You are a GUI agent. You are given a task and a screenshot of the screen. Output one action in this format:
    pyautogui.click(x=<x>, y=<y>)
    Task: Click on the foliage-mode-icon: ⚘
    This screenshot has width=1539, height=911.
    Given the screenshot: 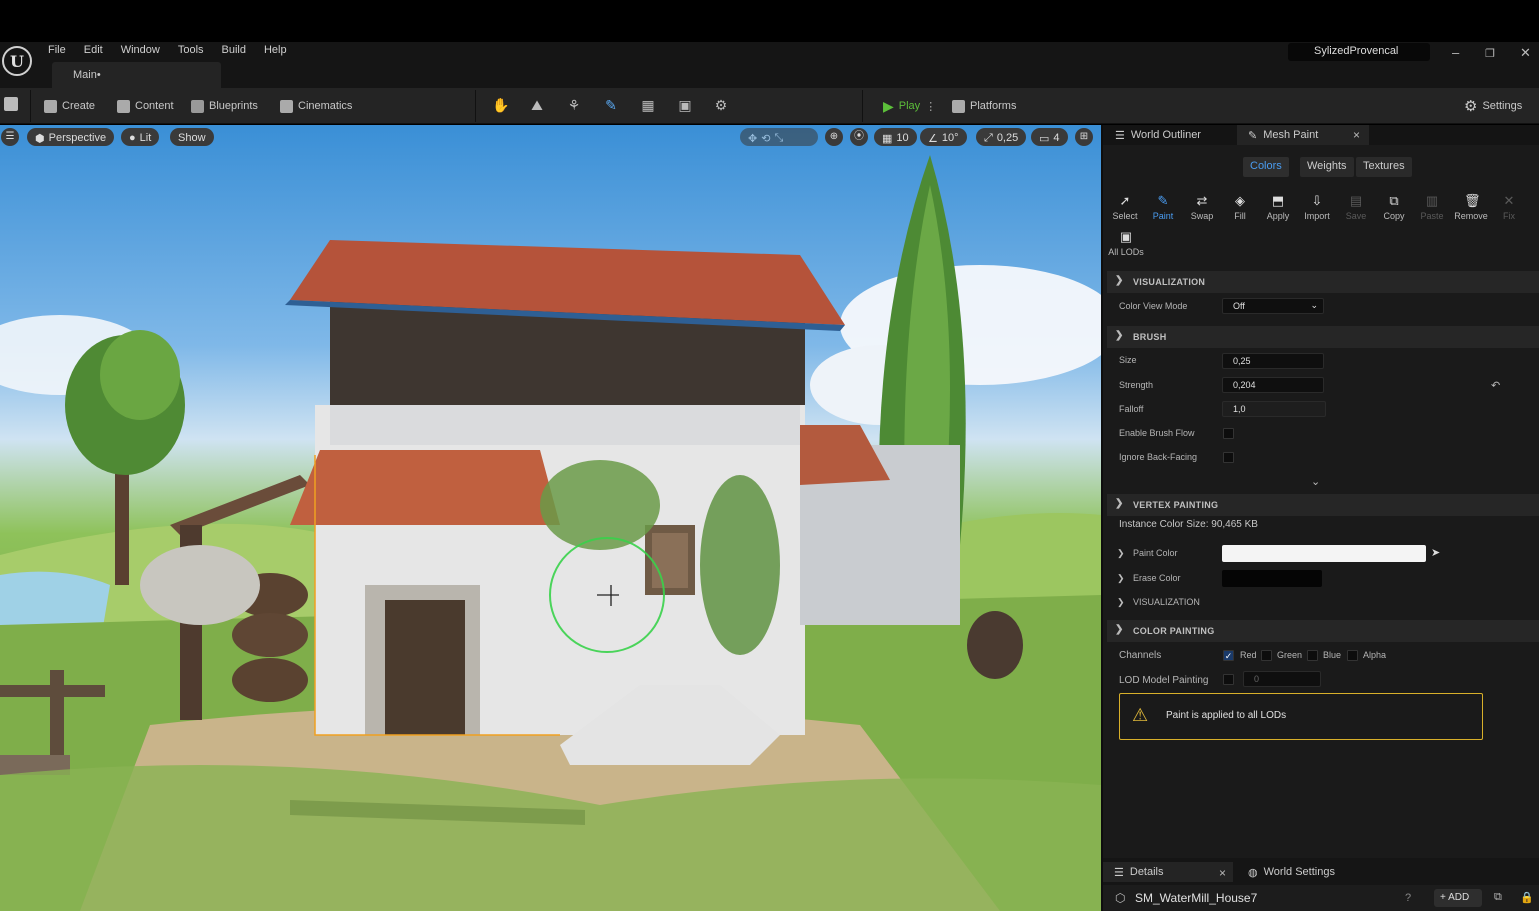 What is the action you would take?
    pyautogui.click(x=574, y=105)
    